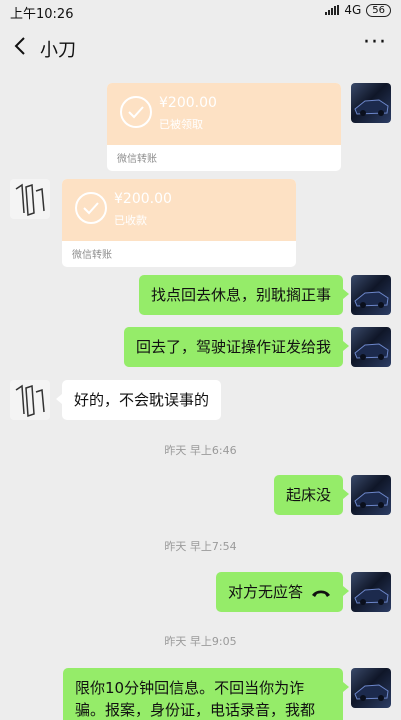 The height and width of the screenshot is (720, 401). What do you see at coordinates (378, 10) in the screenshot?
I see `battery-icon: 56` at bounding box center [378, 10].